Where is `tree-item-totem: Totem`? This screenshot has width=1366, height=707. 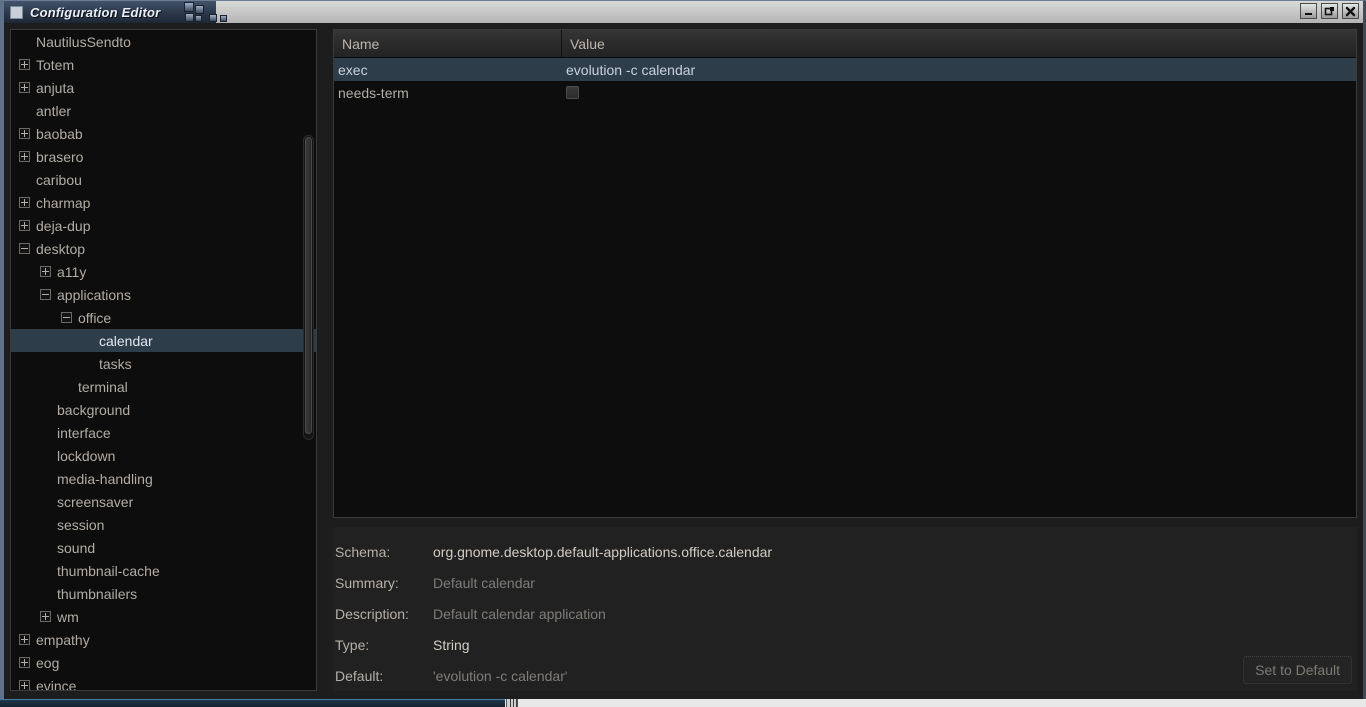
tree-item-totem: Totem is located at coordinates (163, 64).